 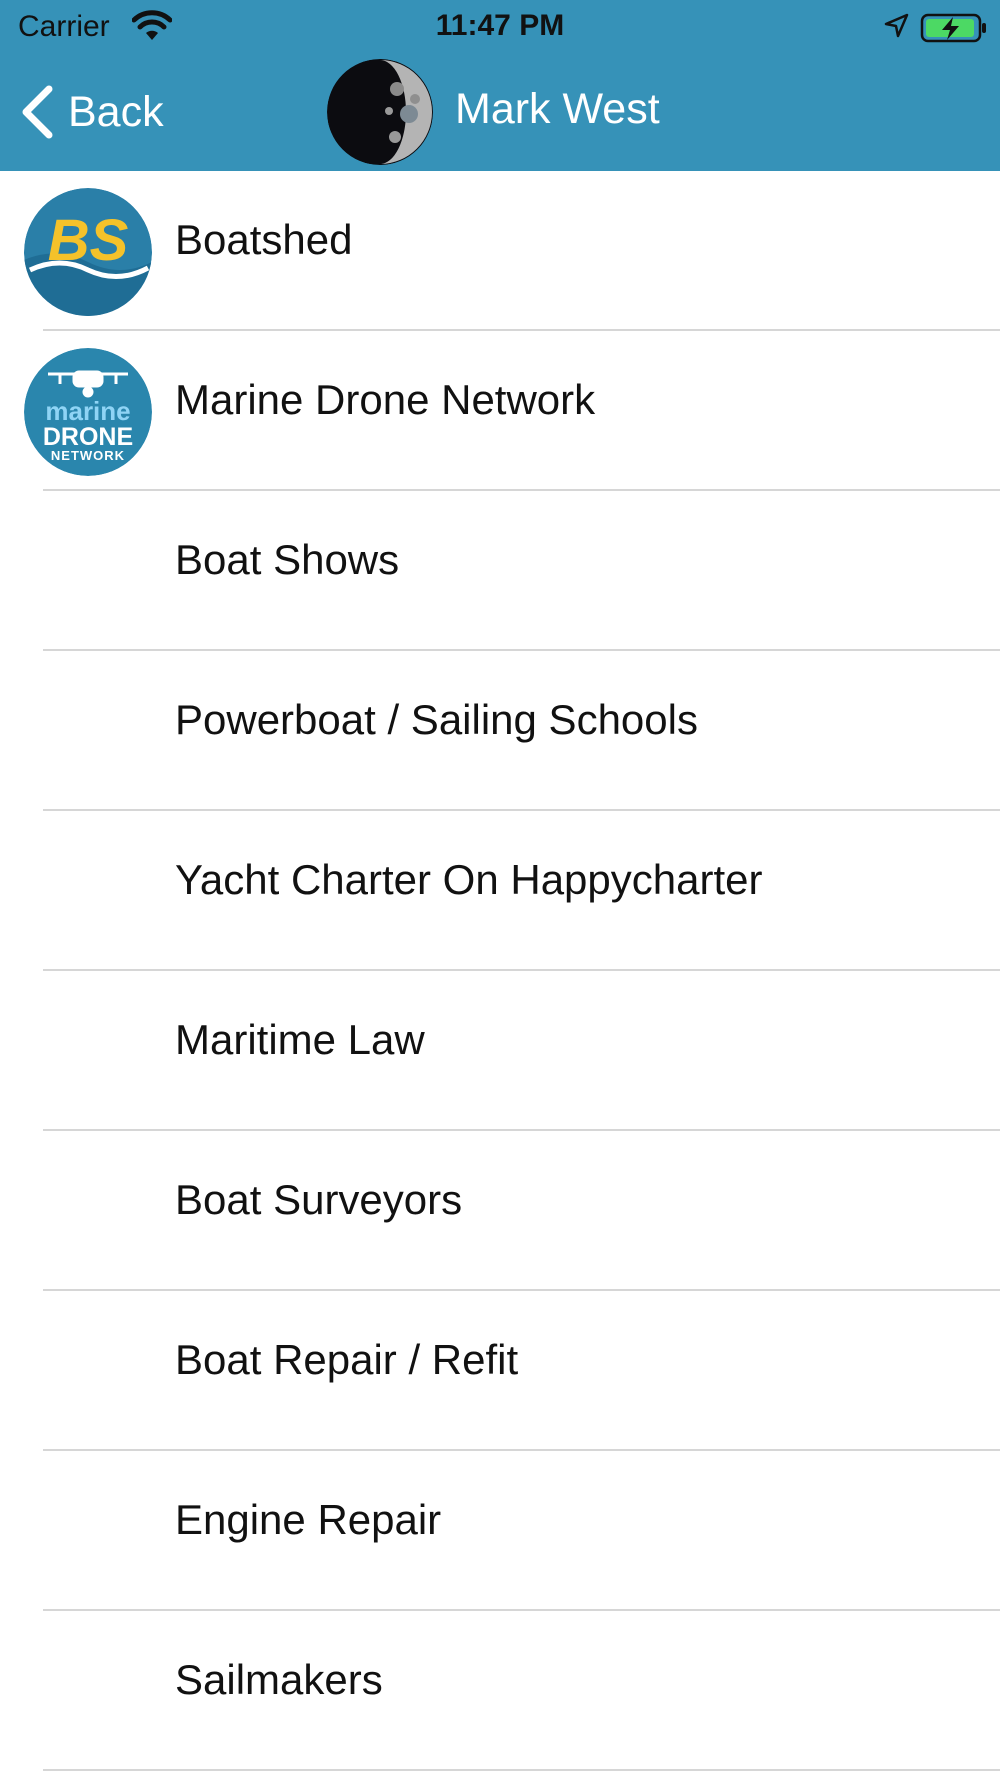 What do you see at coordinates (37, 112) in the screenshot?
I see `chevron-left-icon` at bounding box center [37, 112].